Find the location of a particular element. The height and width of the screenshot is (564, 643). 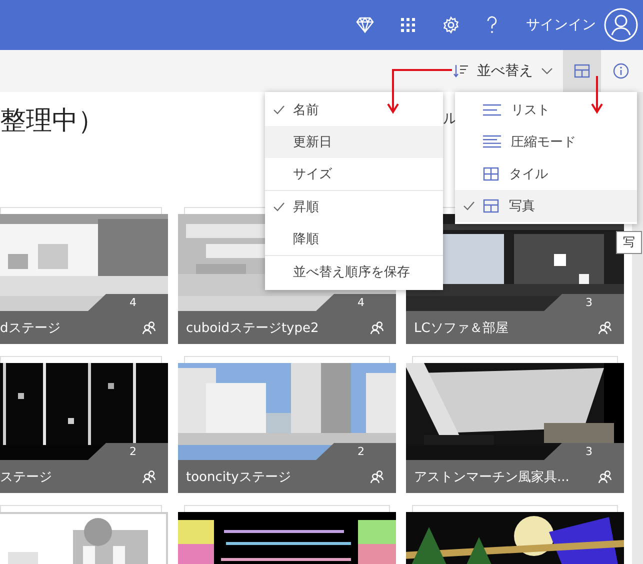

sort-option: 更新日 is located at coordinates (354, 142).